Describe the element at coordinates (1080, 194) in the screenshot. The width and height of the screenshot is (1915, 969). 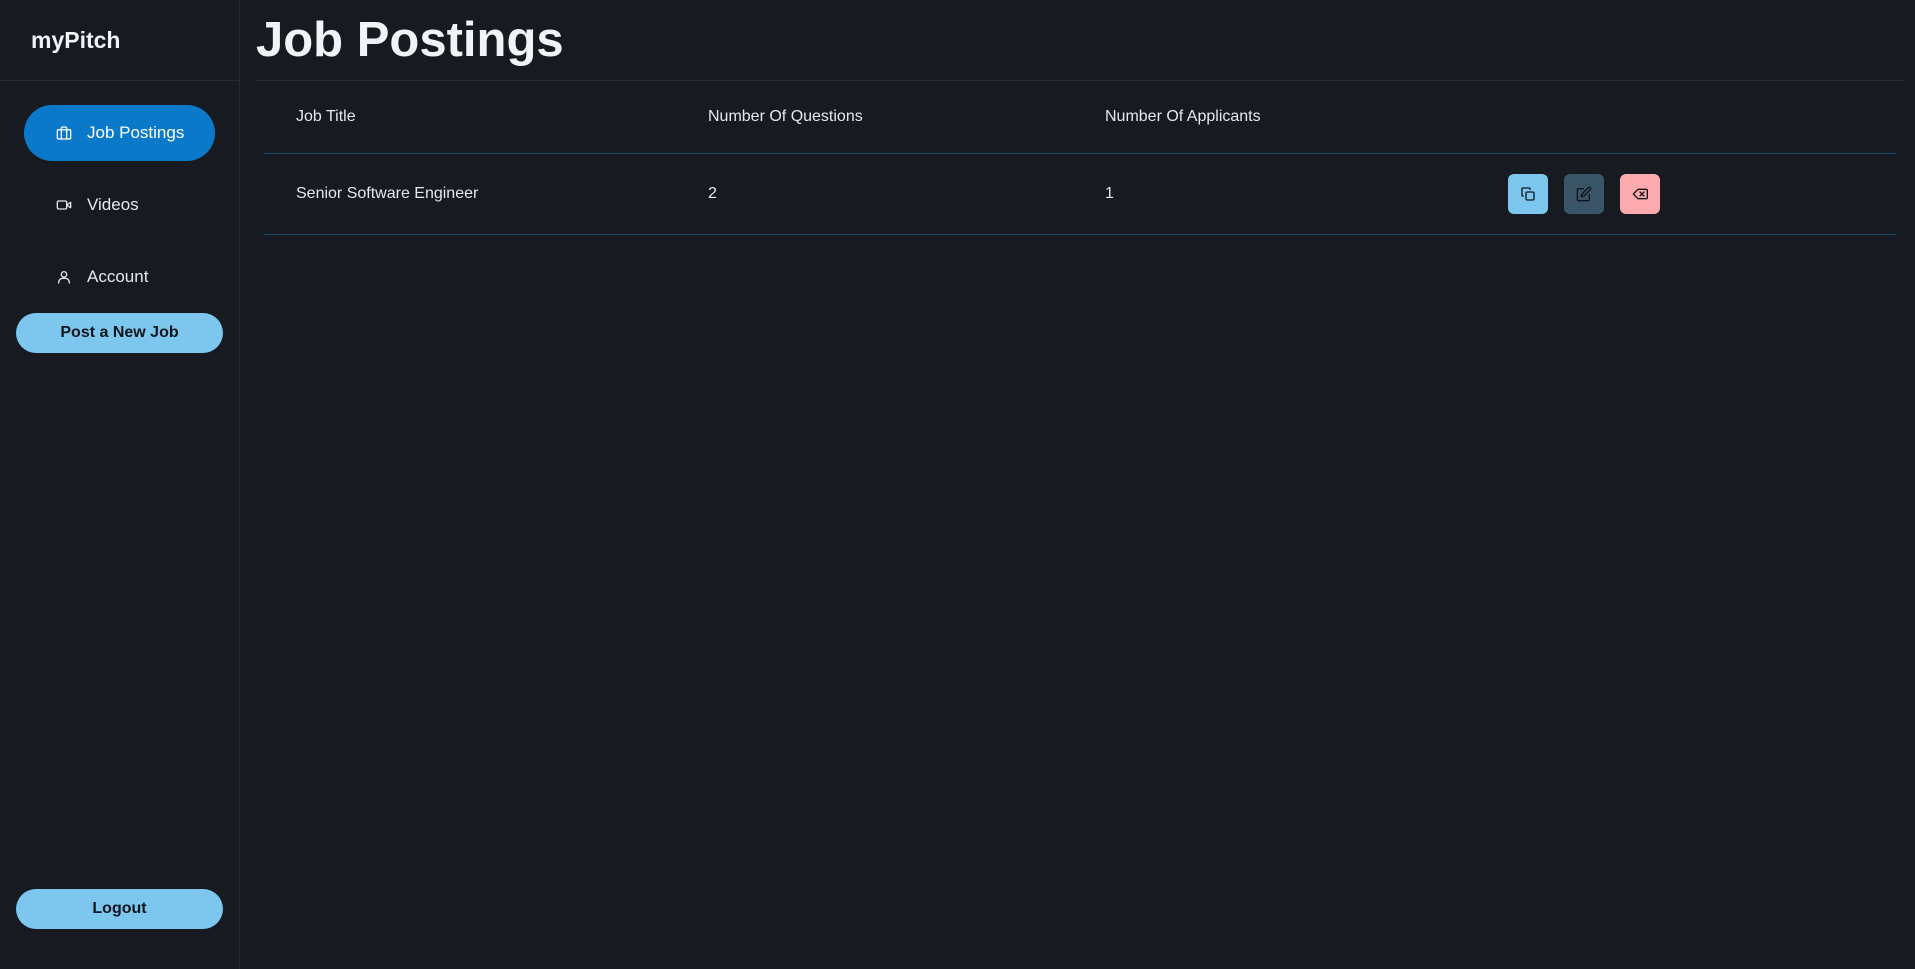
I see `table-row: Senior Software Engineer 2 1` at that location.